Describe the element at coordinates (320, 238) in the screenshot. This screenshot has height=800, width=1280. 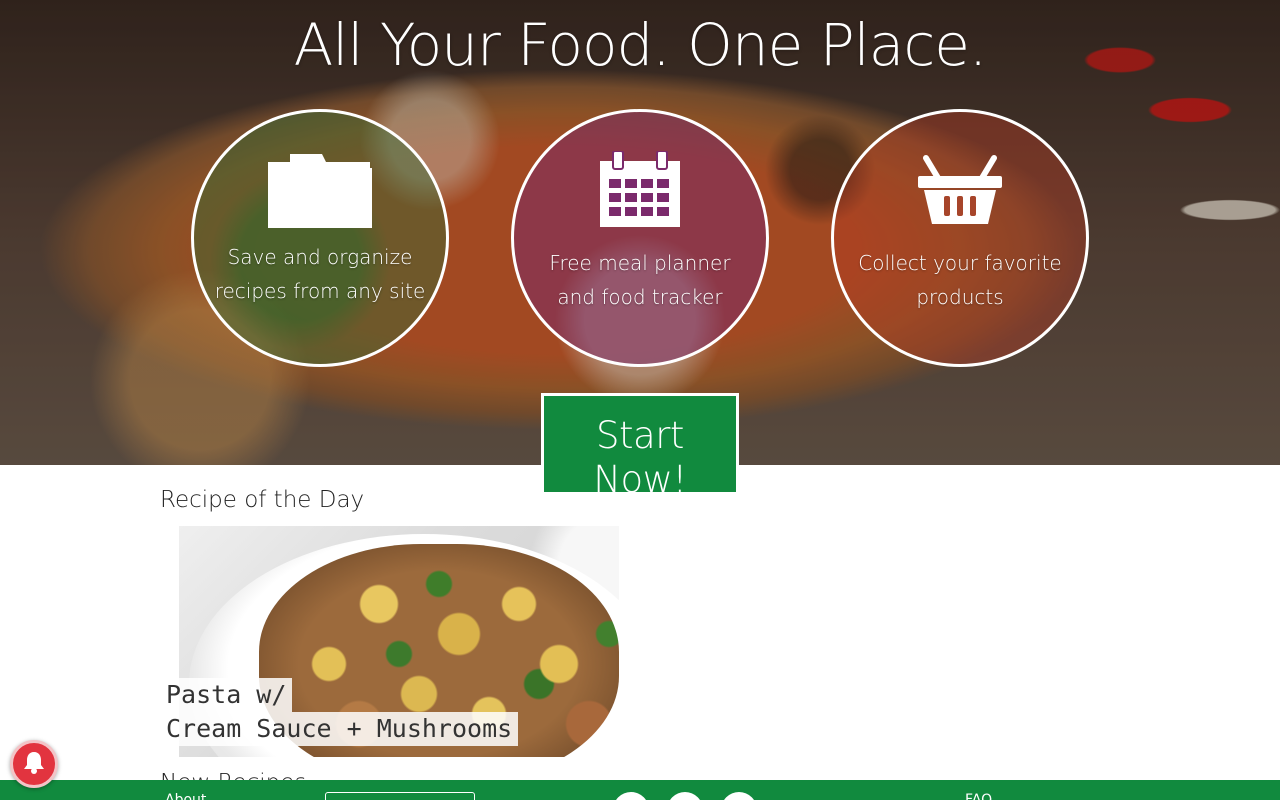
I see `feature-save-recipes: Save and organize recipes from any site` at that location.